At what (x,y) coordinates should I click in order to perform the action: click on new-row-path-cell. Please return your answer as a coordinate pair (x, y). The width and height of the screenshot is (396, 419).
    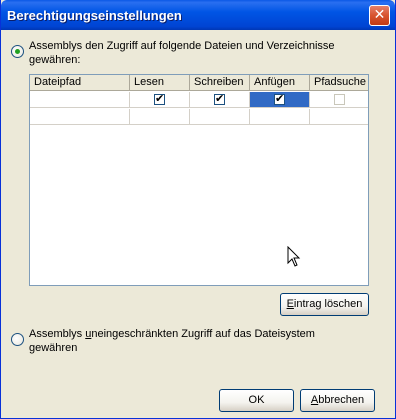
    Looking at the image, I should click on (80, 117).